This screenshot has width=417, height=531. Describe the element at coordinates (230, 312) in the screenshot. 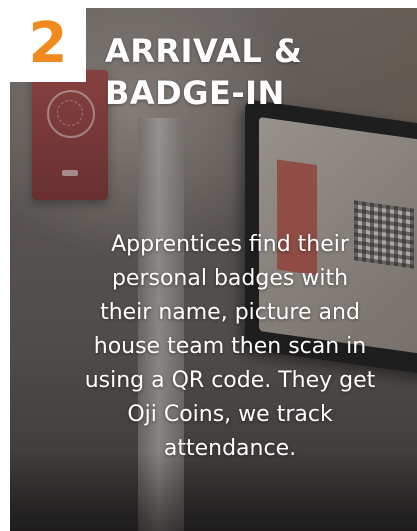

I see `description-line-3: their name, picture and` at that location.